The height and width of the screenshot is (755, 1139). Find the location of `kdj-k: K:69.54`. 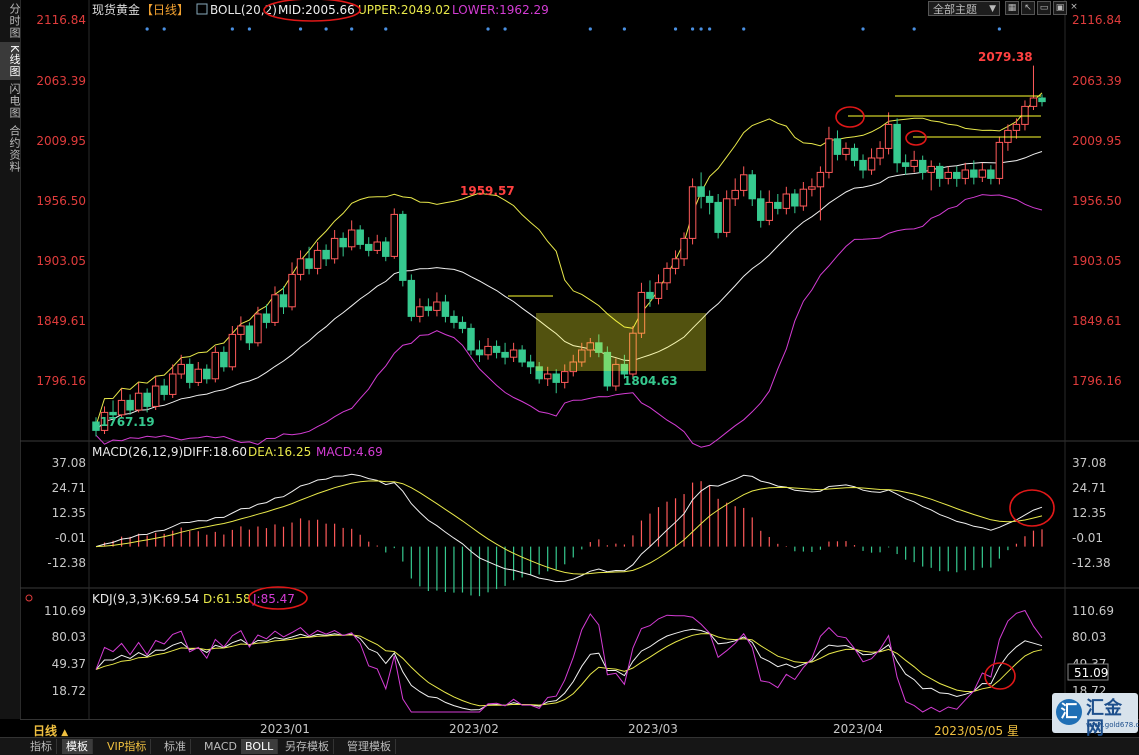

kdj-k: K:69.54 is located at coordinates (176, 599).